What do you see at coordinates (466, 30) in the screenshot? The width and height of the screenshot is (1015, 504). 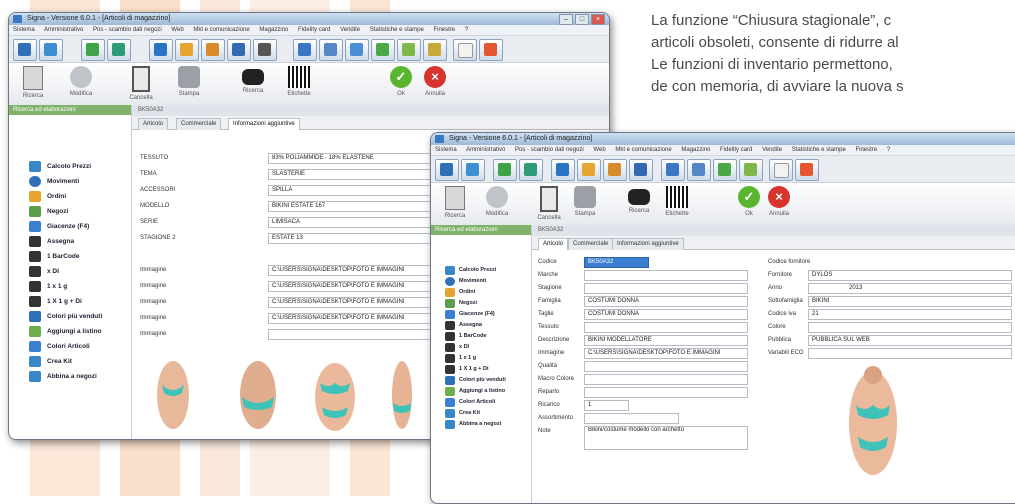 I see `menu-item: ?` at bounding box center [466, 30].